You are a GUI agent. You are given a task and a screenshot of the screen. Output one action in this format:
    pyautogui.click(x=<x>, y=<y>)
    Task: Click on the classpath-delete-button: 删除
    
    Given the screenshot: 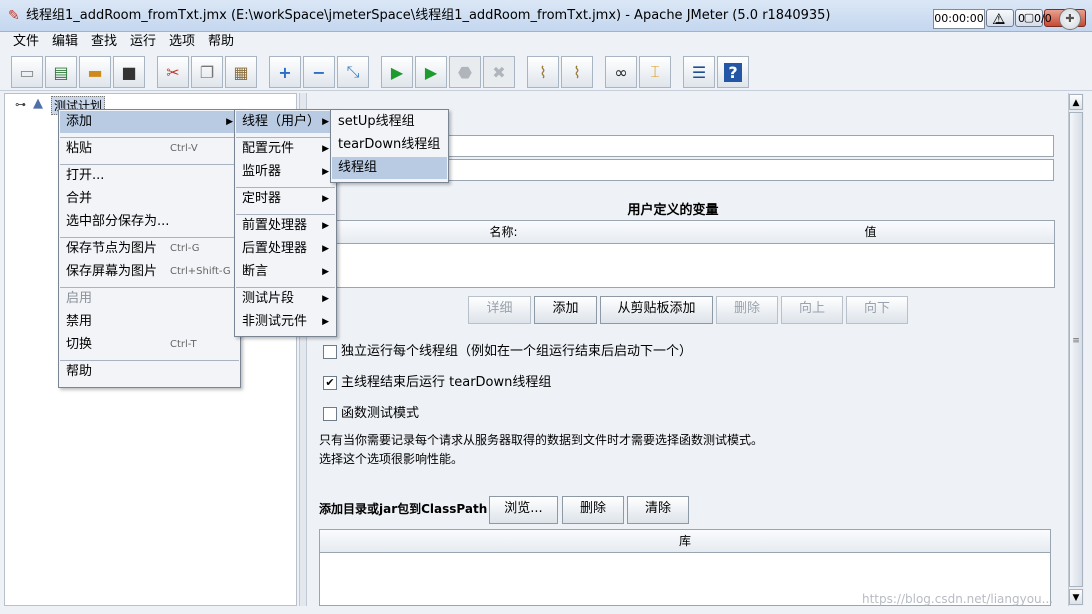 What is the action you would take?
    pyautogui.click(x=593, y=510)
    